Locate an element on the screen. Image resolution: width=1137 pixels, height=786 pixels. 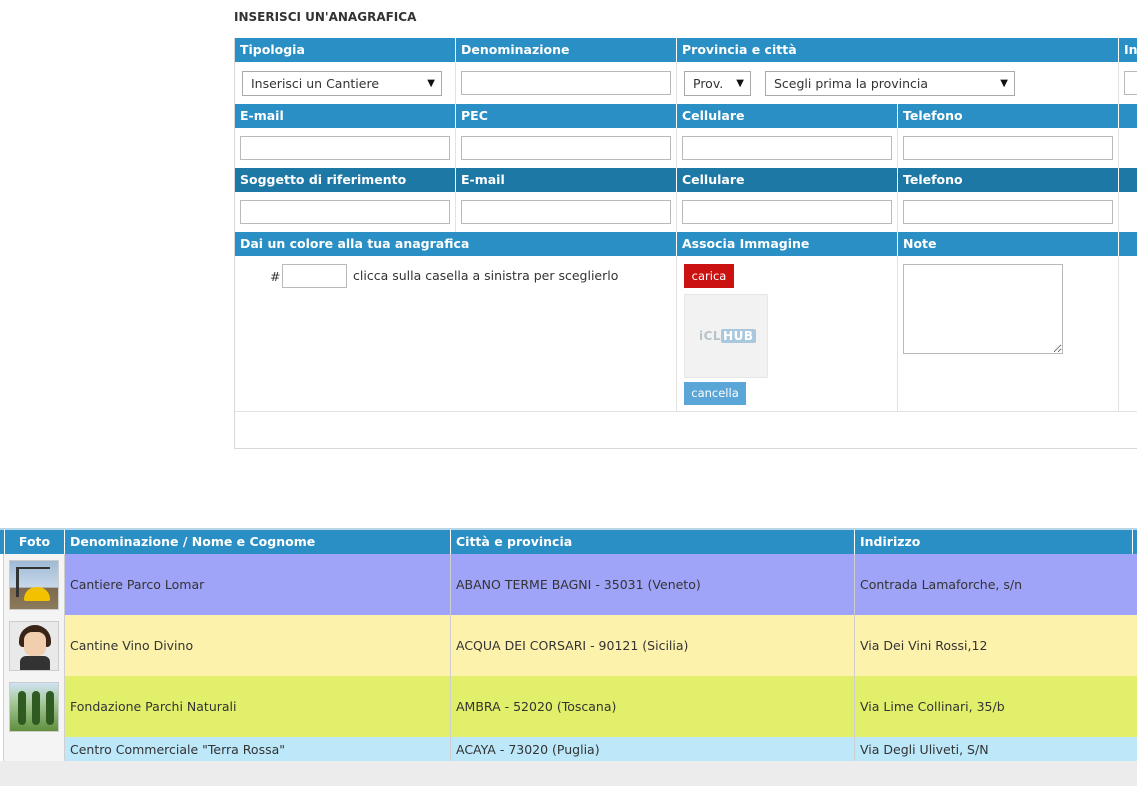
cellulare-input is located at coordinates (787, 148).